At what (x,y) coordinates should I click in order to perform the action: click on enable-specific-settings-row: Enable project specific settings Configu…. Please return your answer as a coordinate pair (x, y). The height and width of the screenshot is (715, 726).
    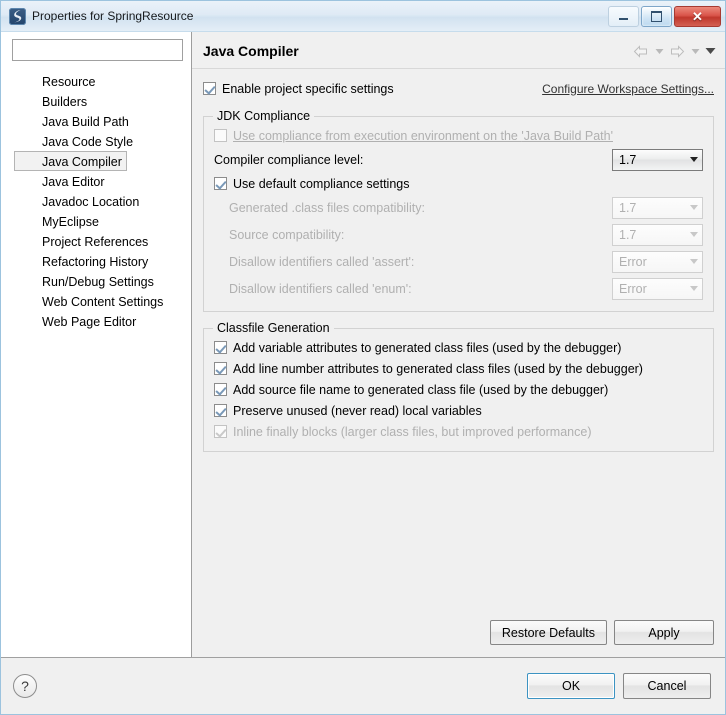
    Looking at the image, I should click on (458, 88).